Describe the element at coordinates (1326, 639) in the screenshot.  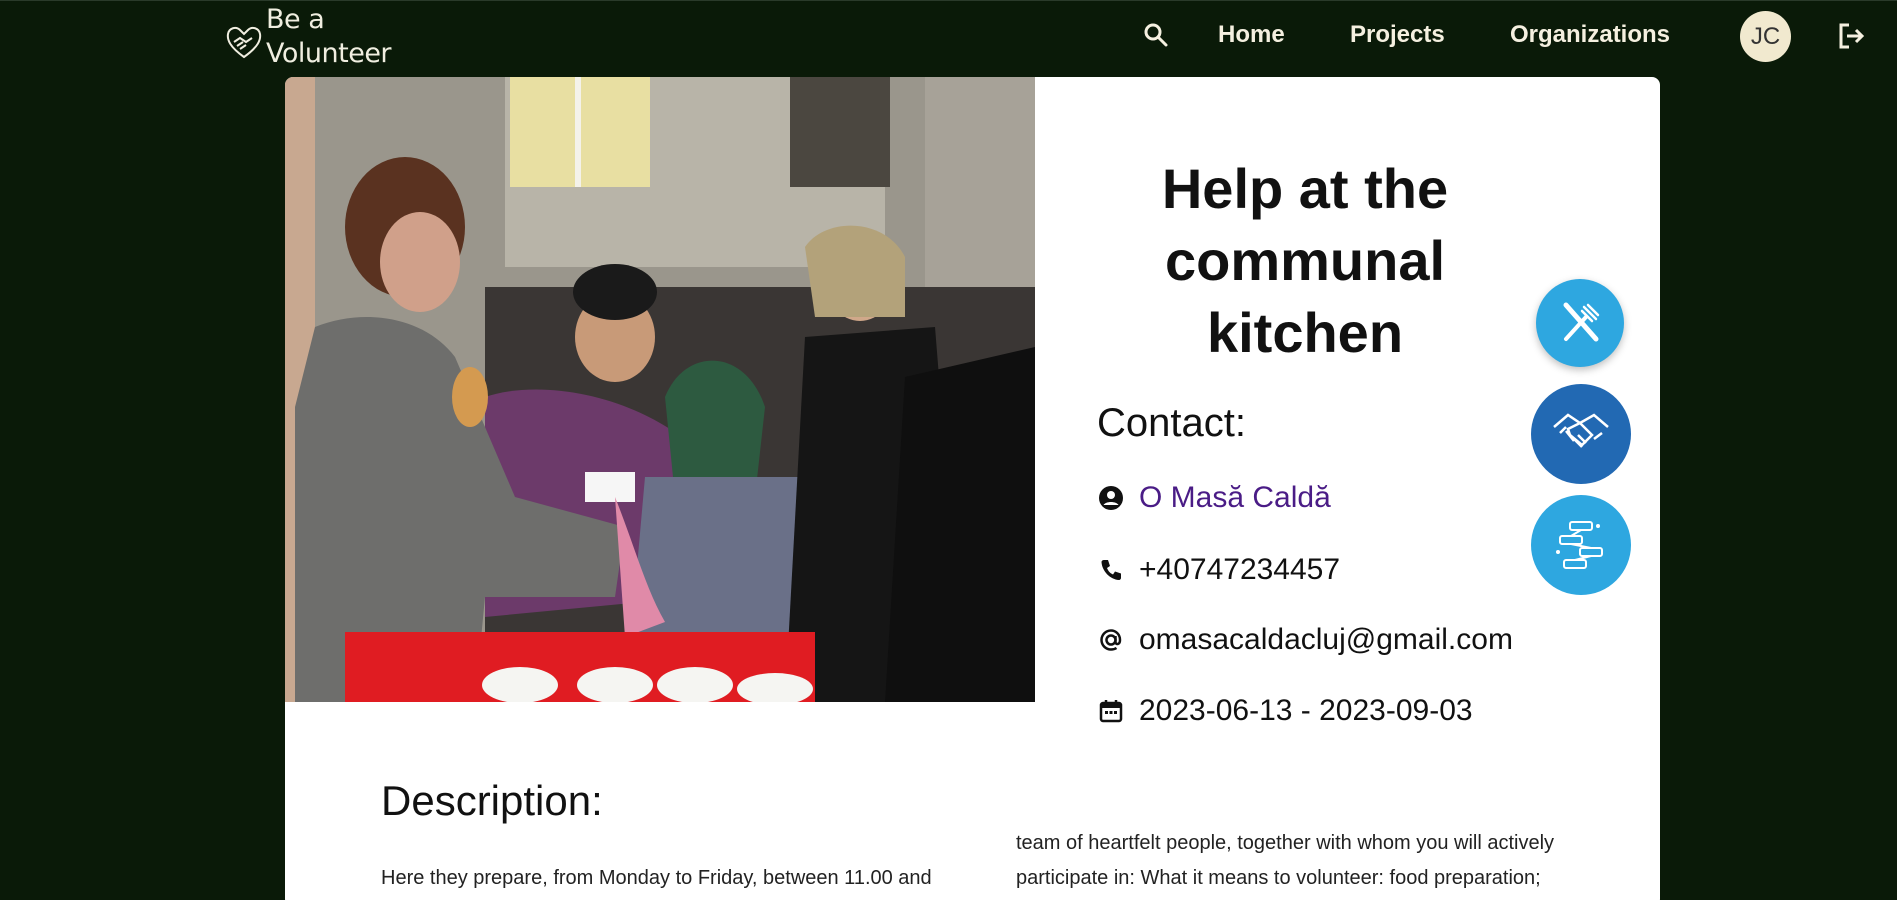
I see `email-address: omasacaldacluj@gmail.com` at that location.